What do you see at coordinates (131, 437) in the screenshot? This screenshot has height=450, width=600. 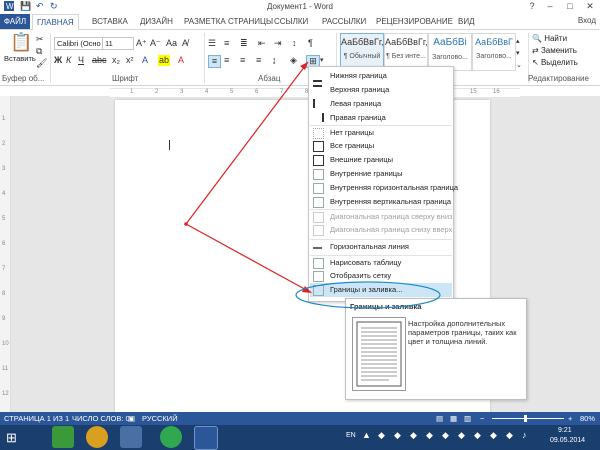 I see `coffee-app-icon` at bounding box center [131, 437].